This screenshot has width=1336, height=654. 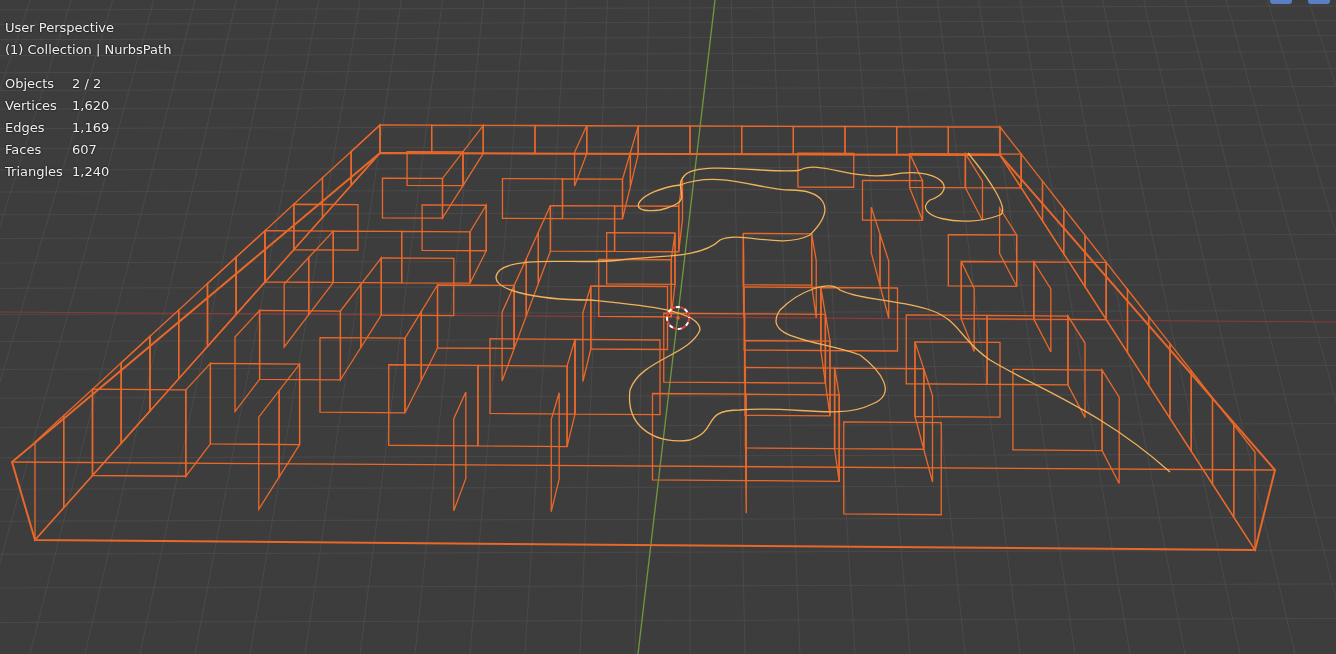 What do you see at coordinates (678, 318) in the screenshot?
I see `3d-cursor-icon` at bounding box center [678, 318].